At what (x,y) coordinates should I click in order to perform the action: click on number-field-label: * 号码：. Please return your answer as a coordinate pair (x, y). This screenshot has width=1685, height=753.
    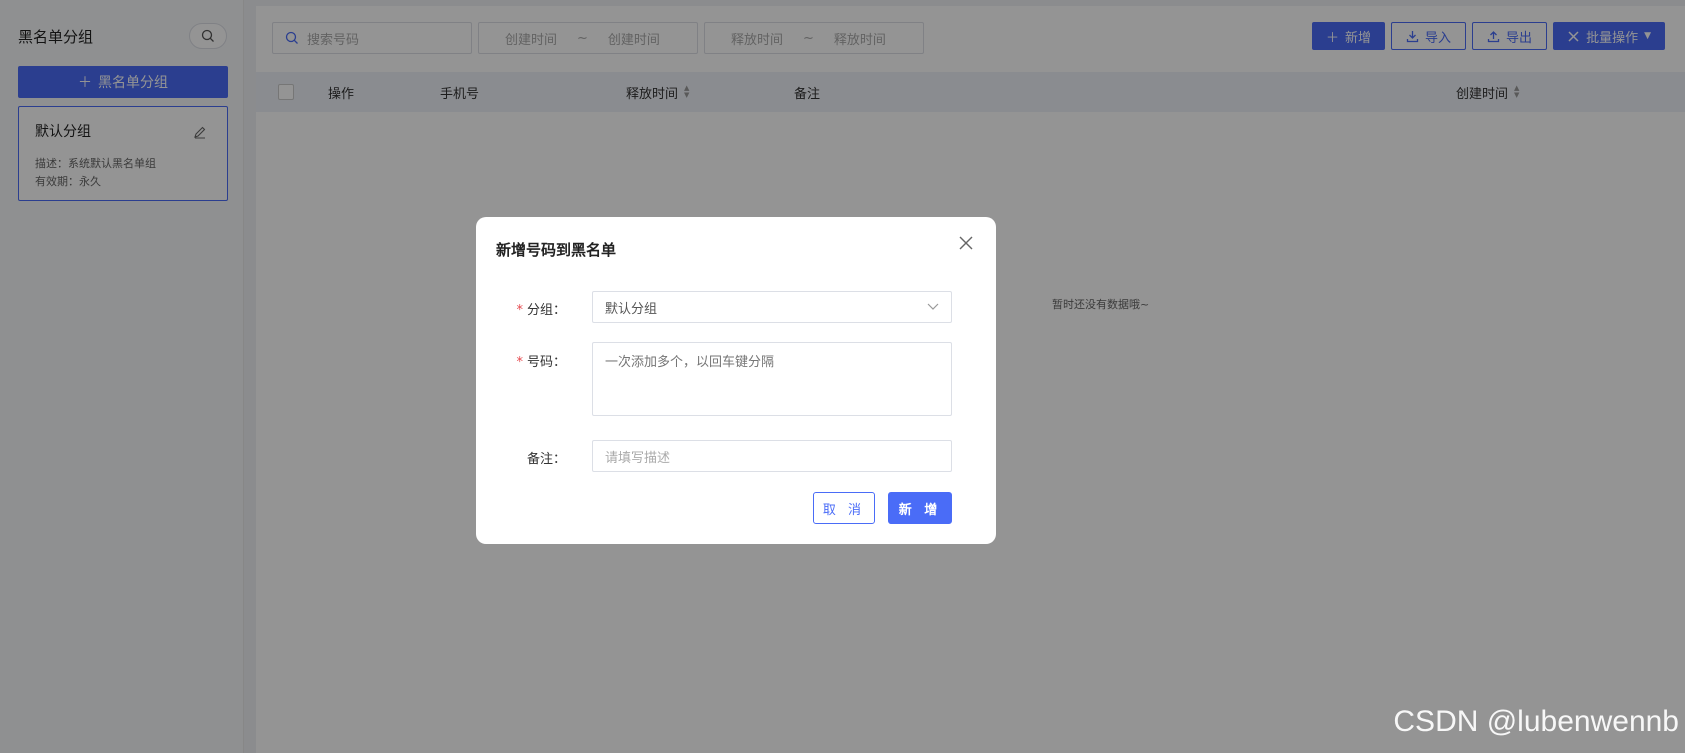
    Looking at the image, I should click on (521, 360).